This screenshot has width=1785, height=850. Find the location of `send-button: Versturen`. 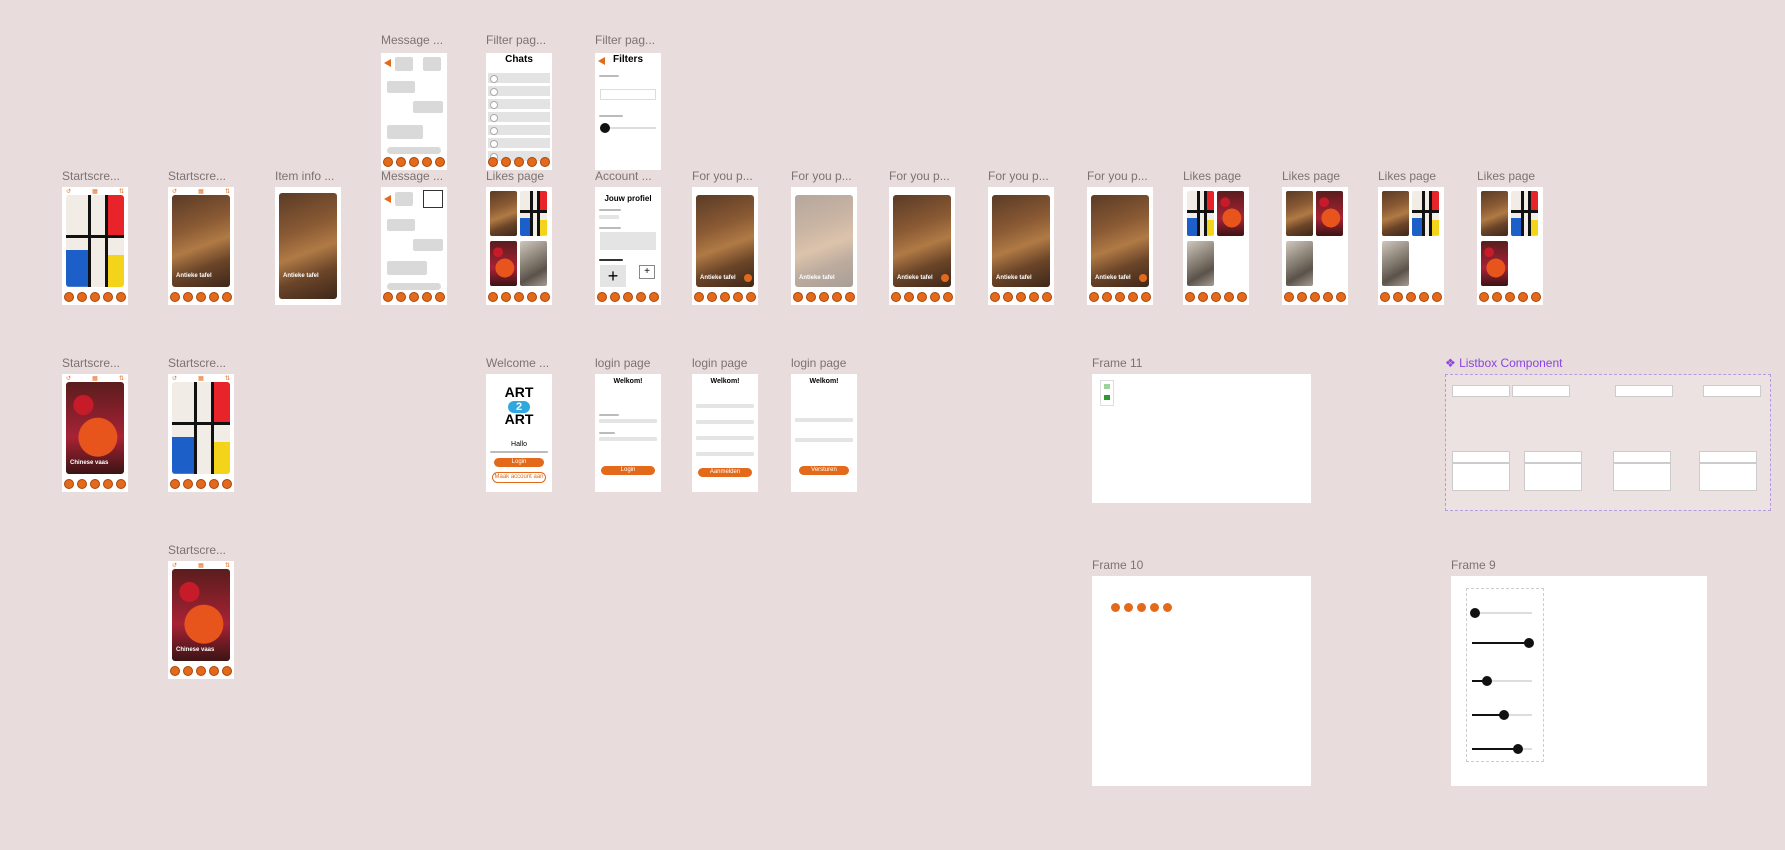

send-button: Versturen is located at coordinates (824, 470).